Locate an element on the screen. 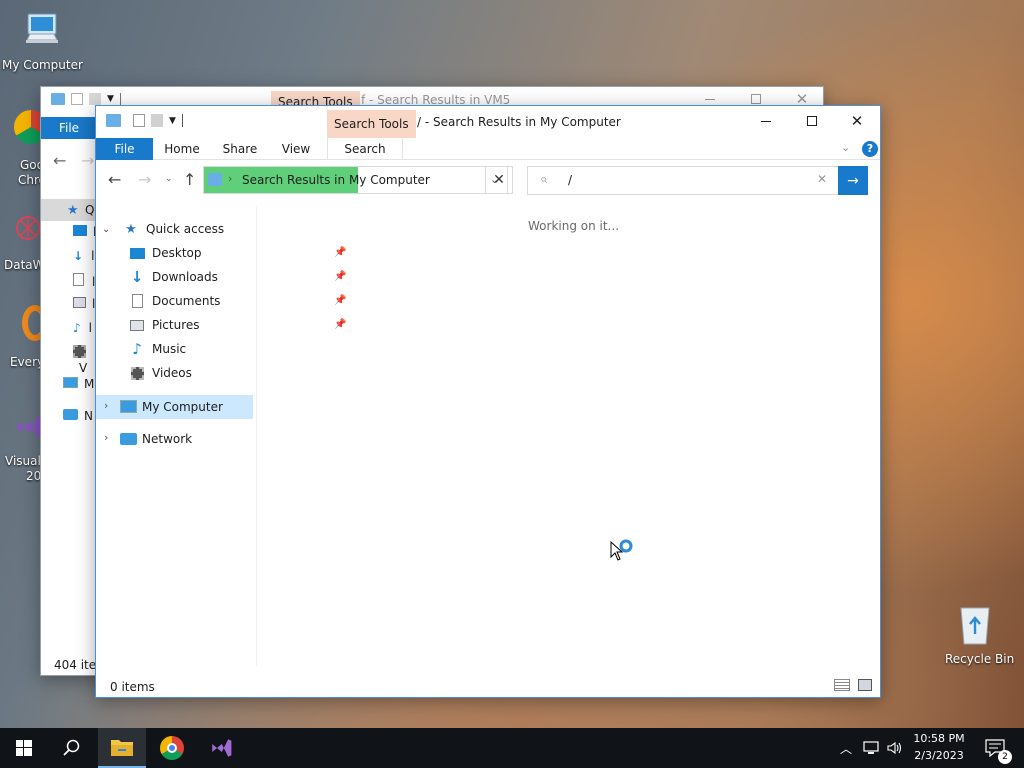 The image size is (1024, 768). desktop-icon is located at coordinates (137, 253).